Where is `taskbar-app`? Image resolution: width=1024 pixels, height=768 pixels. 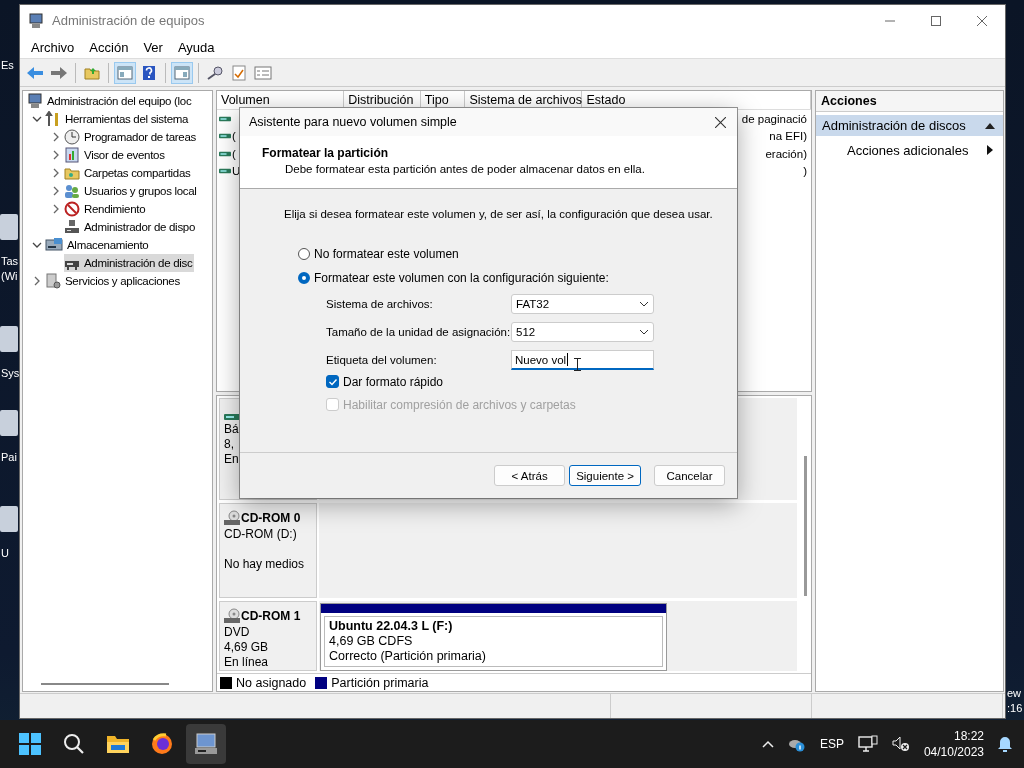 taskbar-app is located at coordinates (206, 744).